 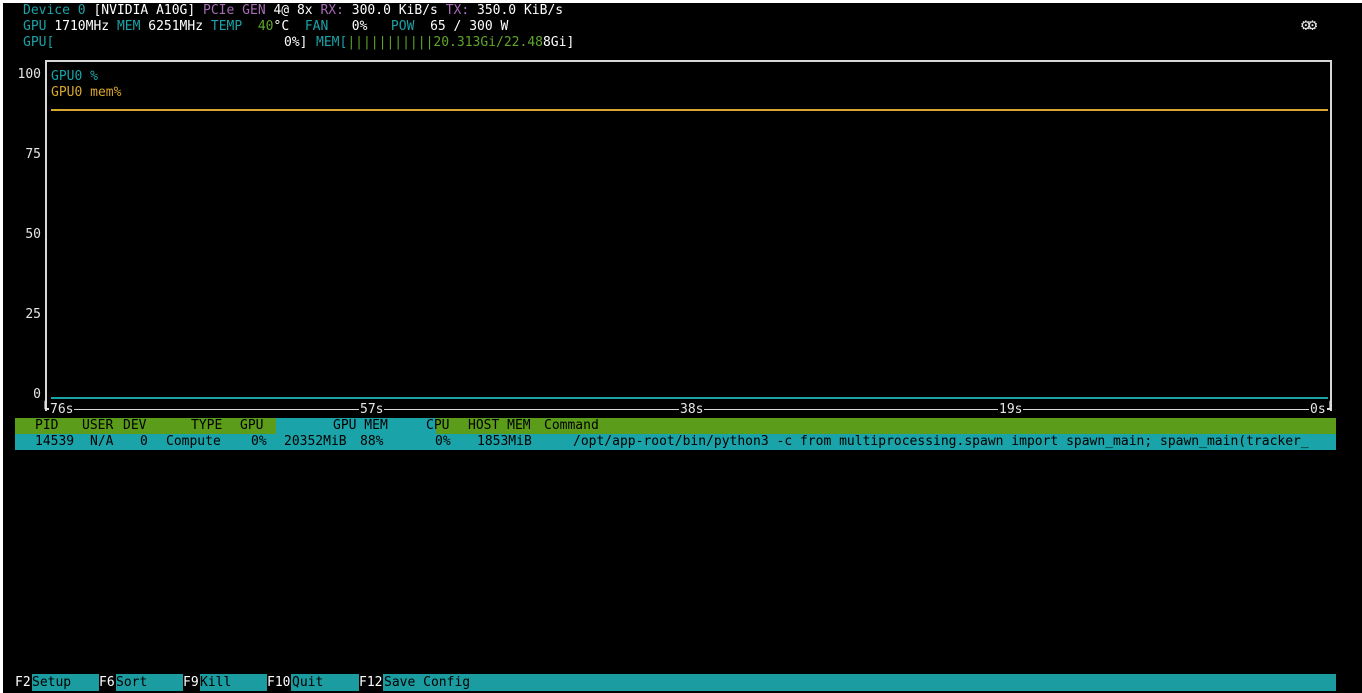 What do you see at coordinates (46, 426) in the screenshot?
I see `col-pid: PID` at bounding box center [46, 426].